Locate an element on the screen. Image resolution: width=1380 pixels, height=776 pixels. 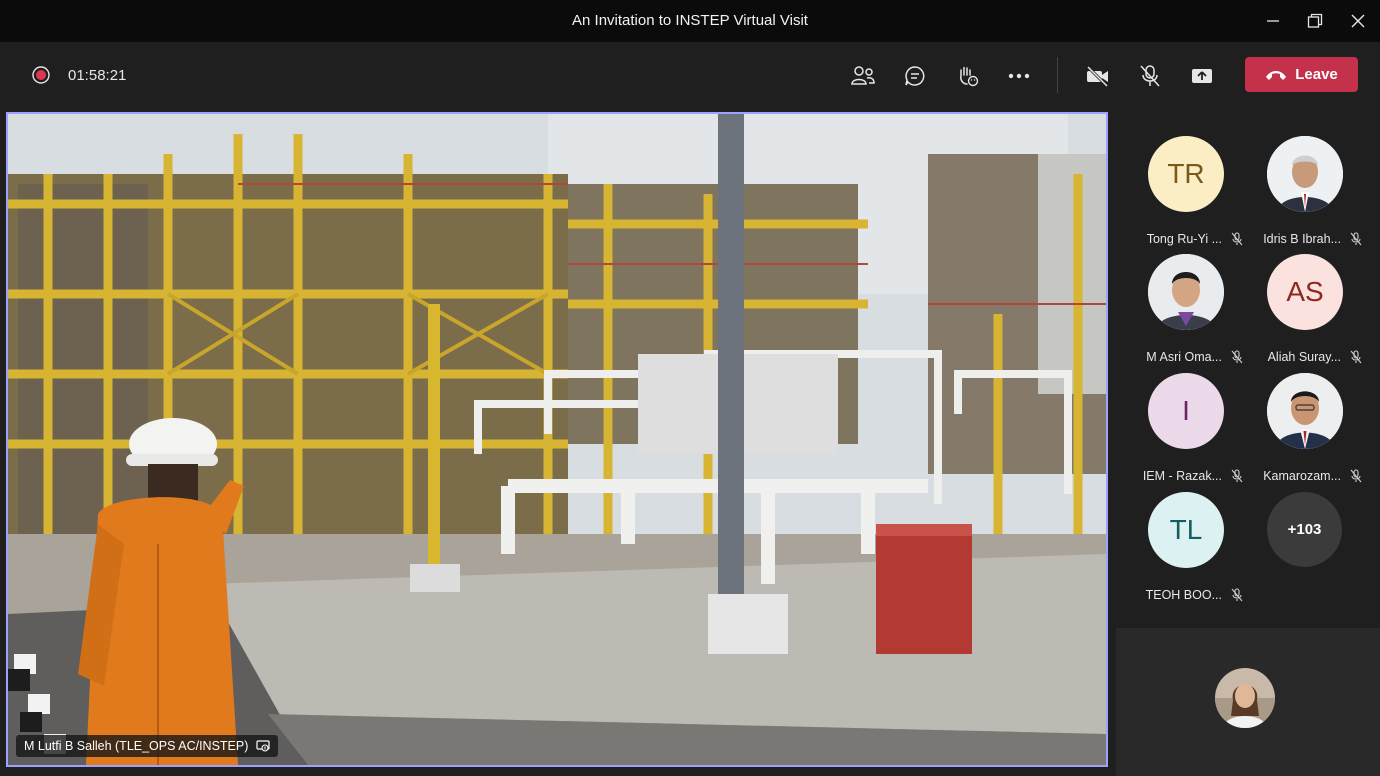
self-avatar is located at coordinates (1245, 698).